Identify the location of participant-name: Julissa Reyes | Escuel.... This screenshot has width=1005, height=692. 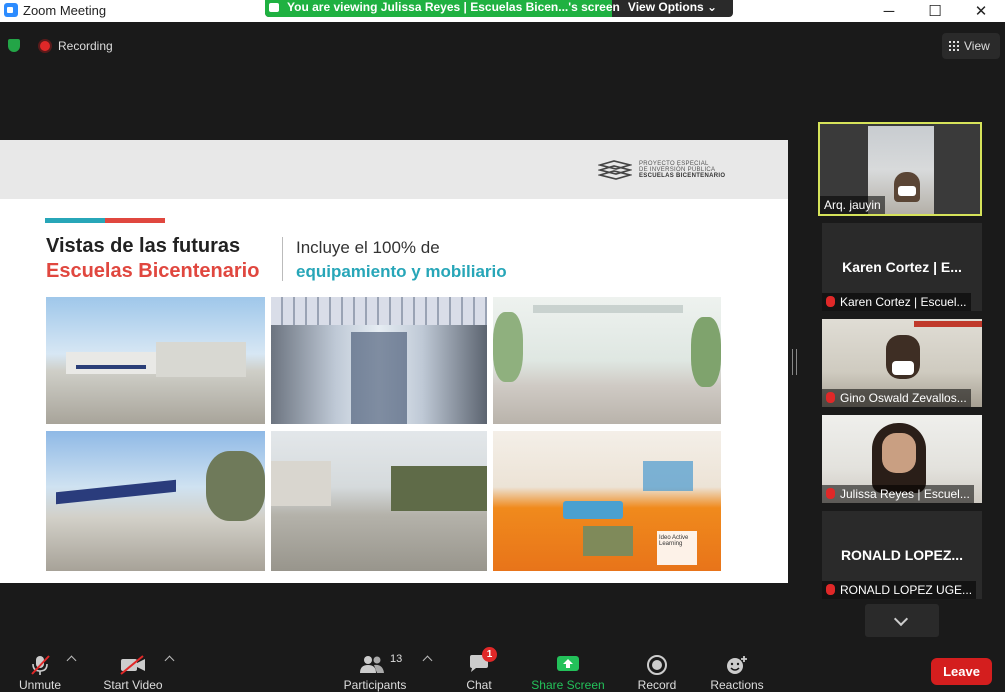
(898, 494).